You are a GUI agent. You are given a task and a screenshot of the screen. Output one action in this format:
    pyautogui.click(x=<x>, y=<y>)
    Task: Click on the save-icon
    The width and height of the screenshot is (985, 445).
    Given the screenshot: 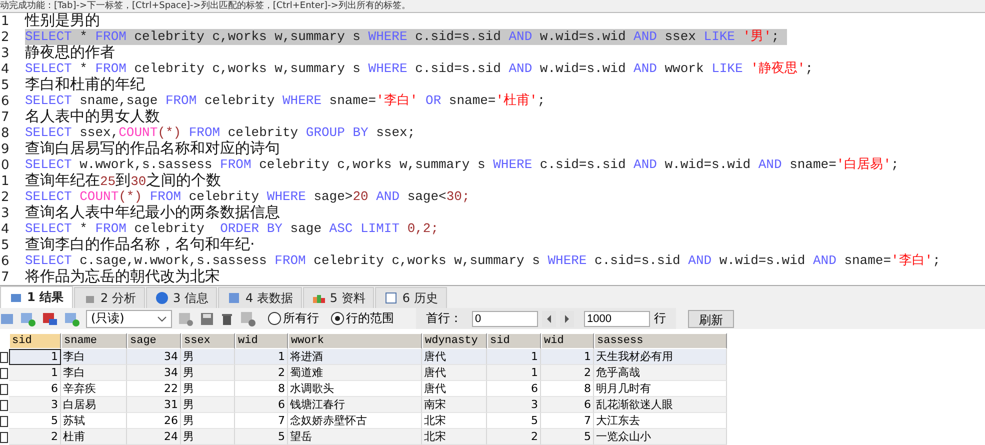 What is the action you would take?
    pyautogui.click(x=207, y=319)
    